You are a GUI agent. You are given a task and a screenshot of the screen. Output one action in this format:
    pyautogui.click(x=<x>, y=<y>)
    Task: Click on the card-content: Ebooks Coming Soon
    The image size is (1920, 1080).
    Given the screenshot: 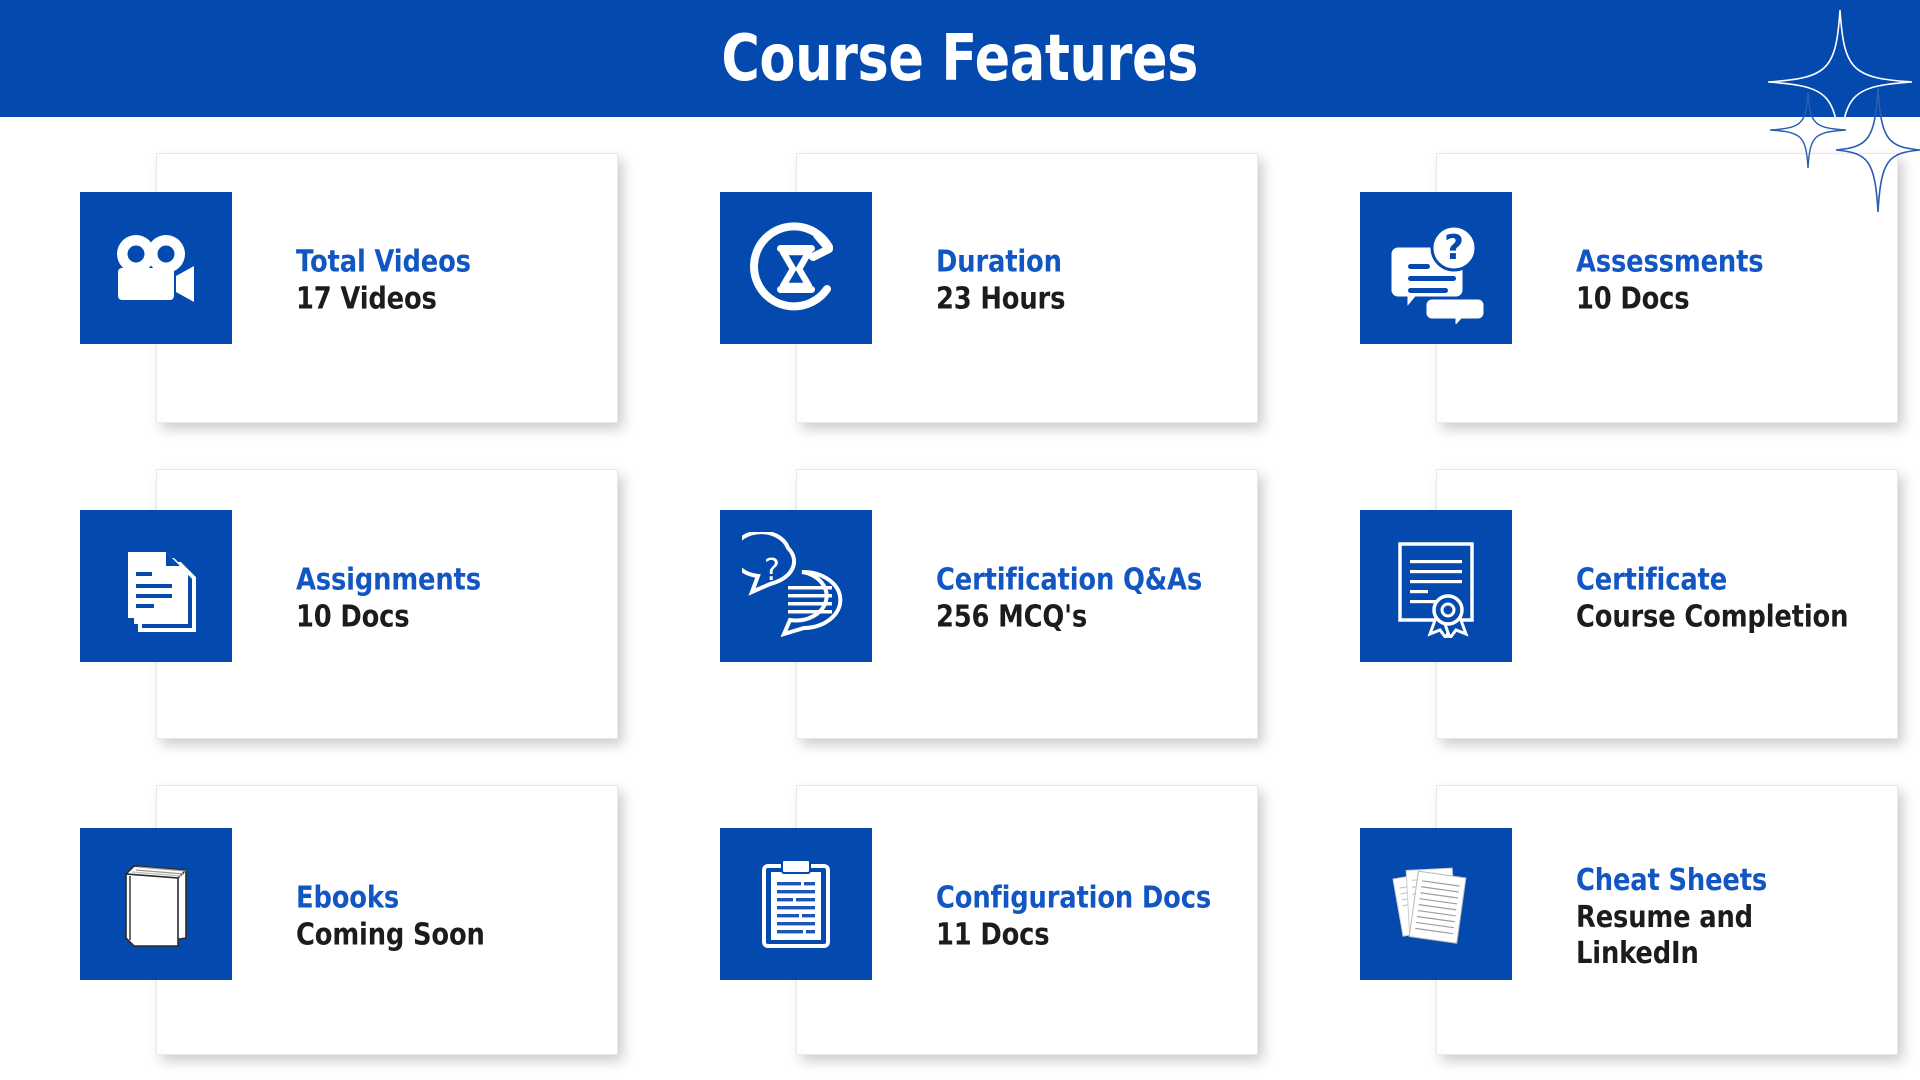 What is the action you would take?
    pyautogui.click(x=320, y=917)
    